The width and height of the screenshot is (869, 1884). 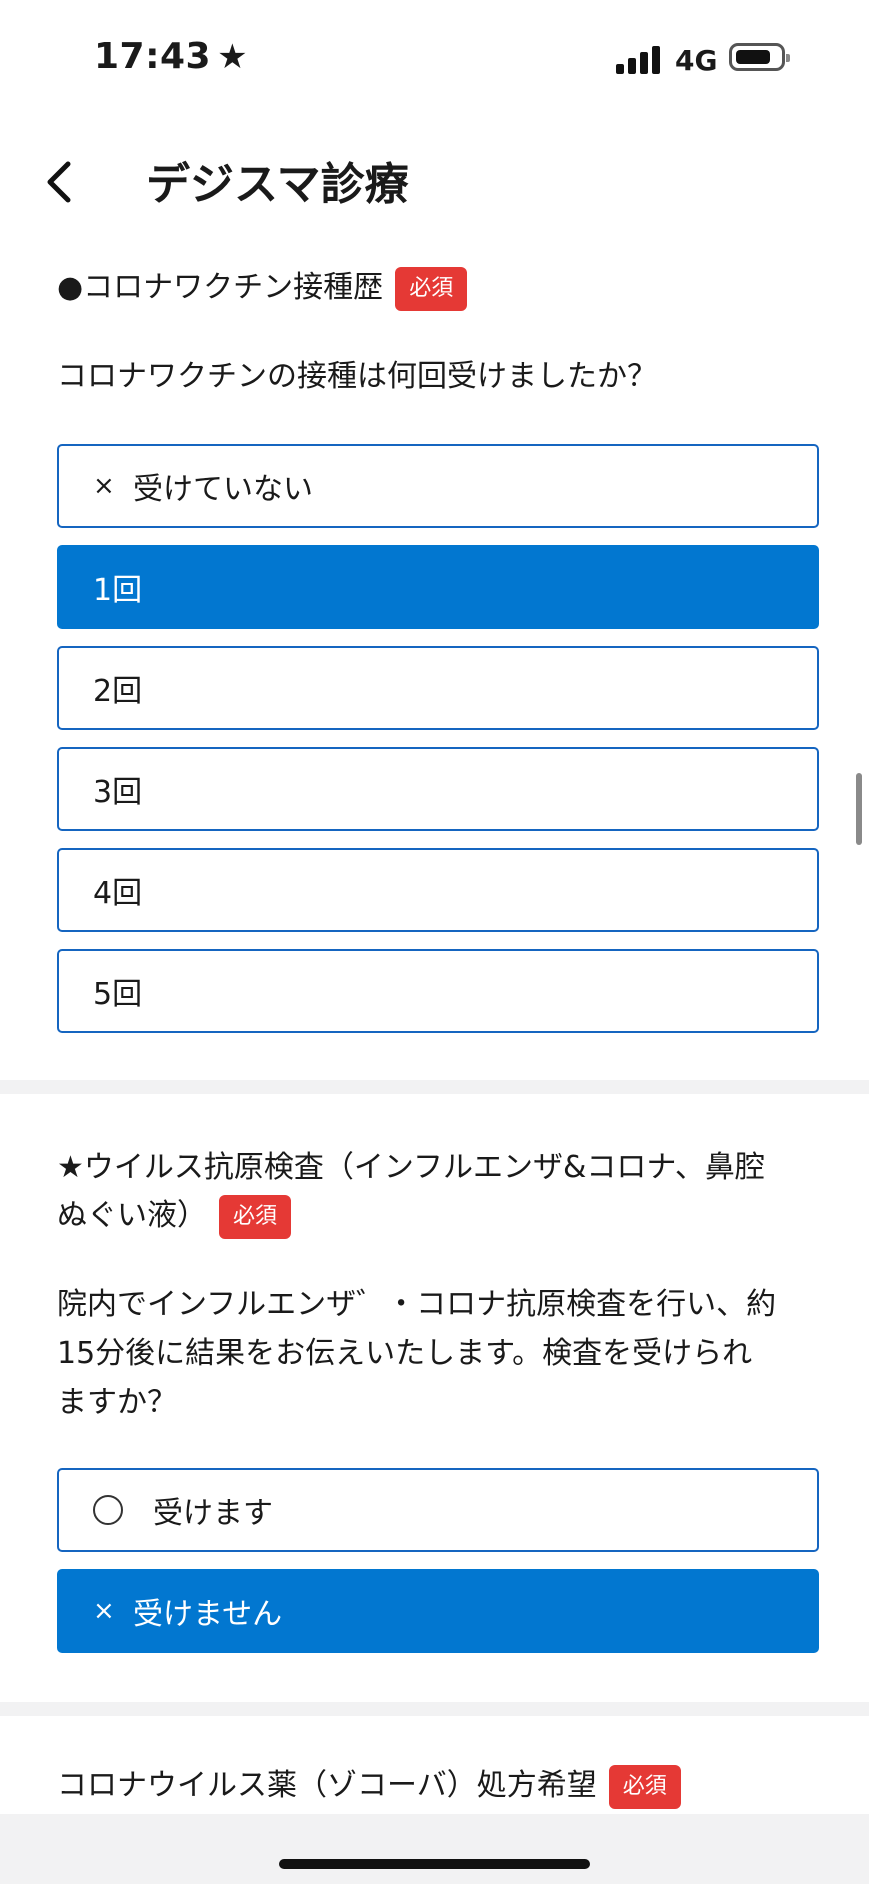 What do you see at coordinates (405, 1353) in the screenshot?
I see `question-text-line: 15分後に結果をお伝えいたします。検査を受けられ` at bounding box center [405, 1353].